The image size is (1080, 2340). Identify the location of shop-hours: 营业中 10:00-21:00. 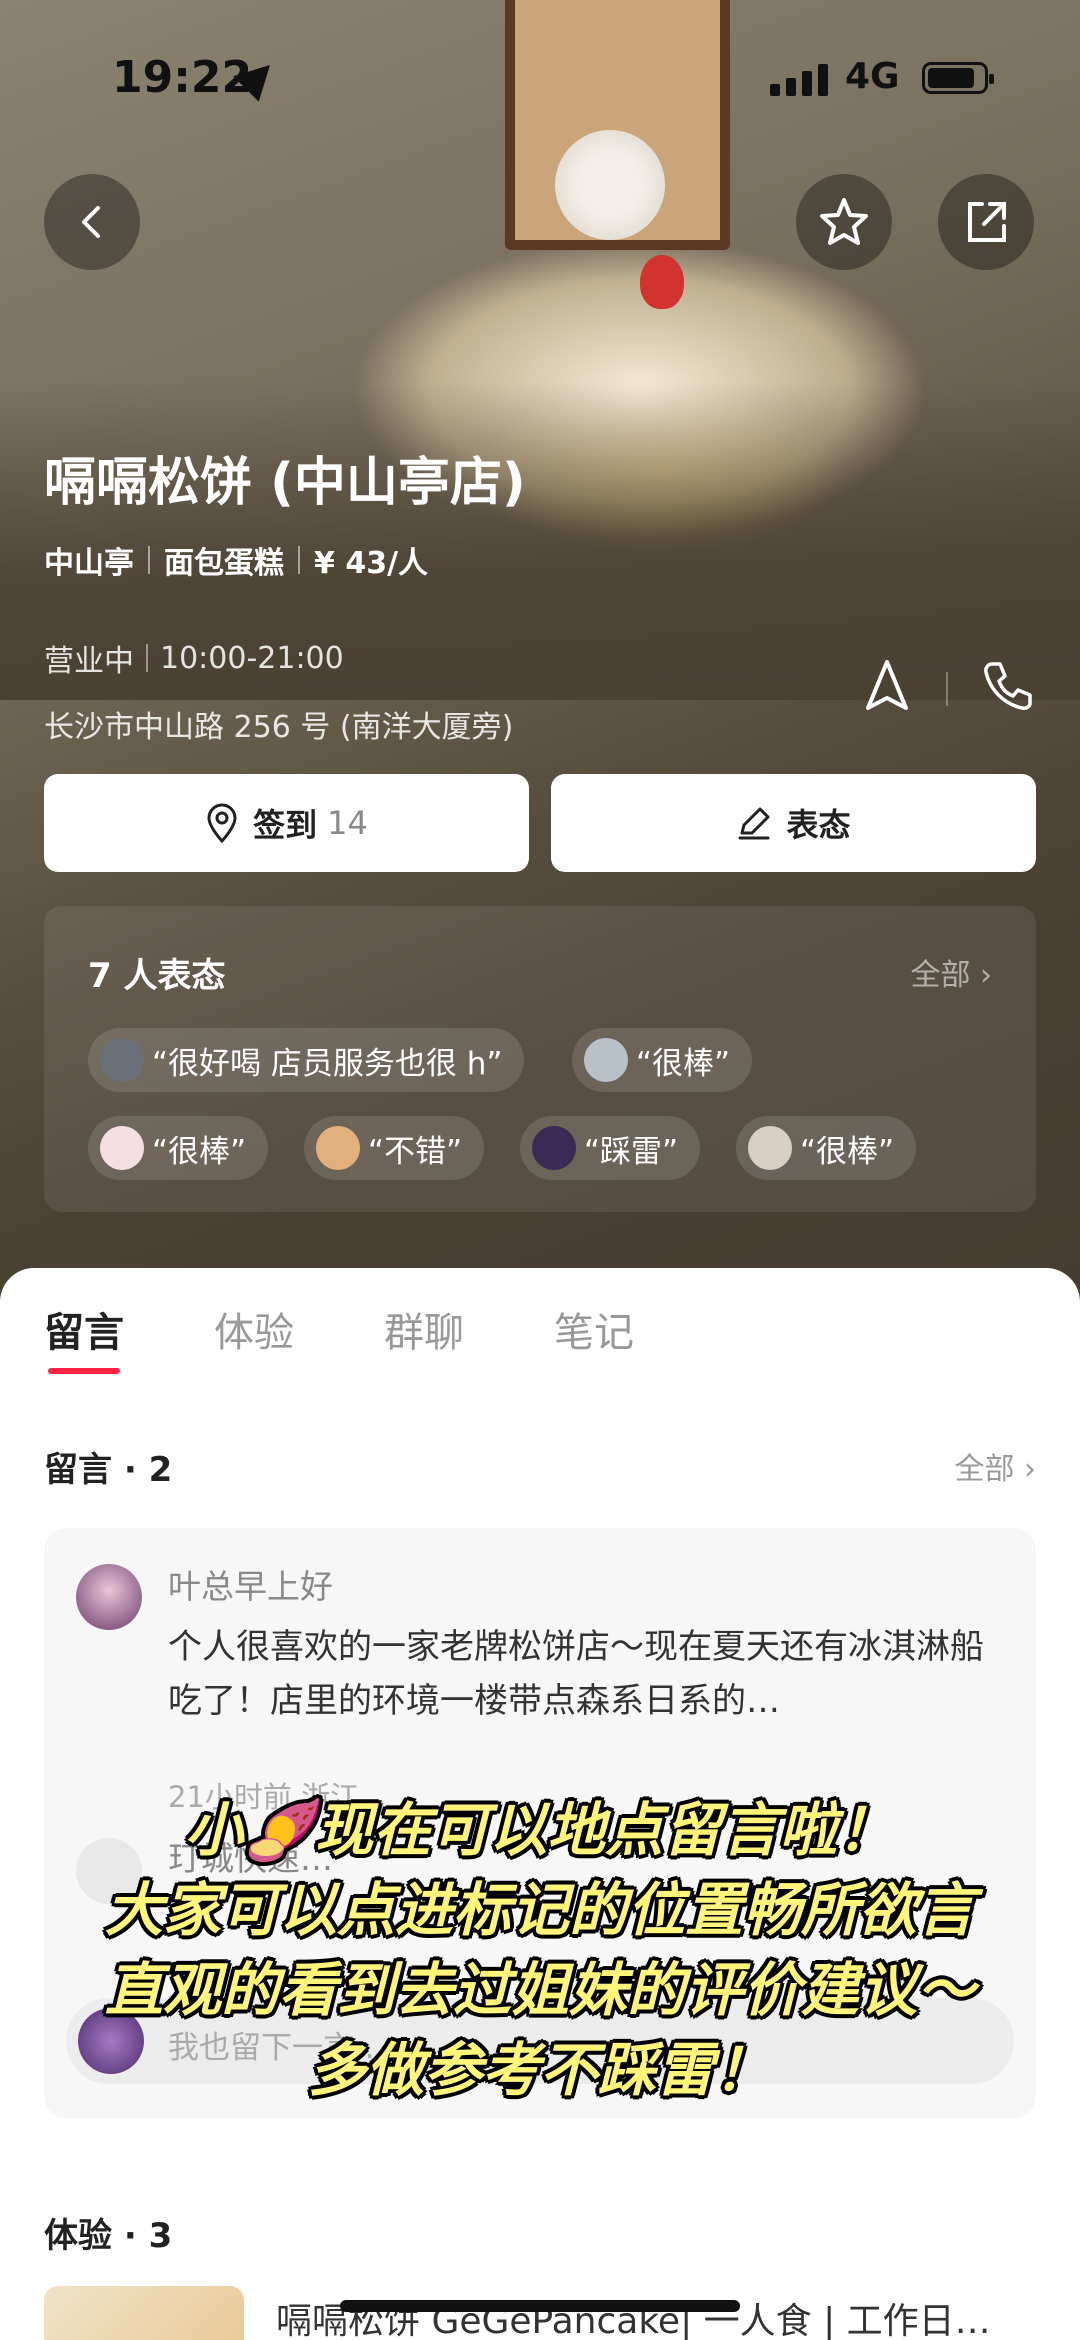
(194, 658).